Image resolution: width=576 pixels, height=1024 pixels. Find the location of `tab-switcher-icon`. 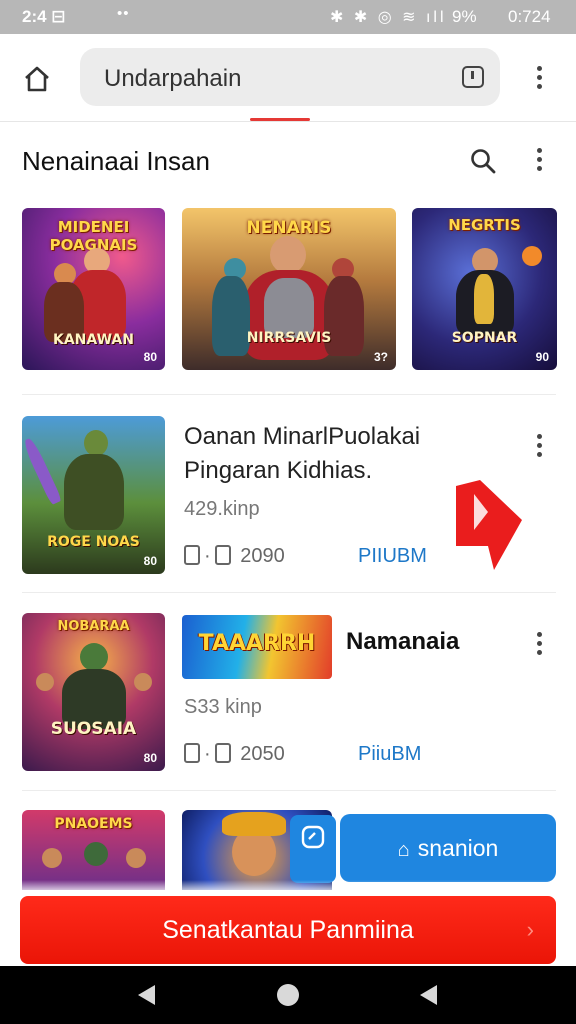

tab-switcher-icon is located at coordinates (473, 77).